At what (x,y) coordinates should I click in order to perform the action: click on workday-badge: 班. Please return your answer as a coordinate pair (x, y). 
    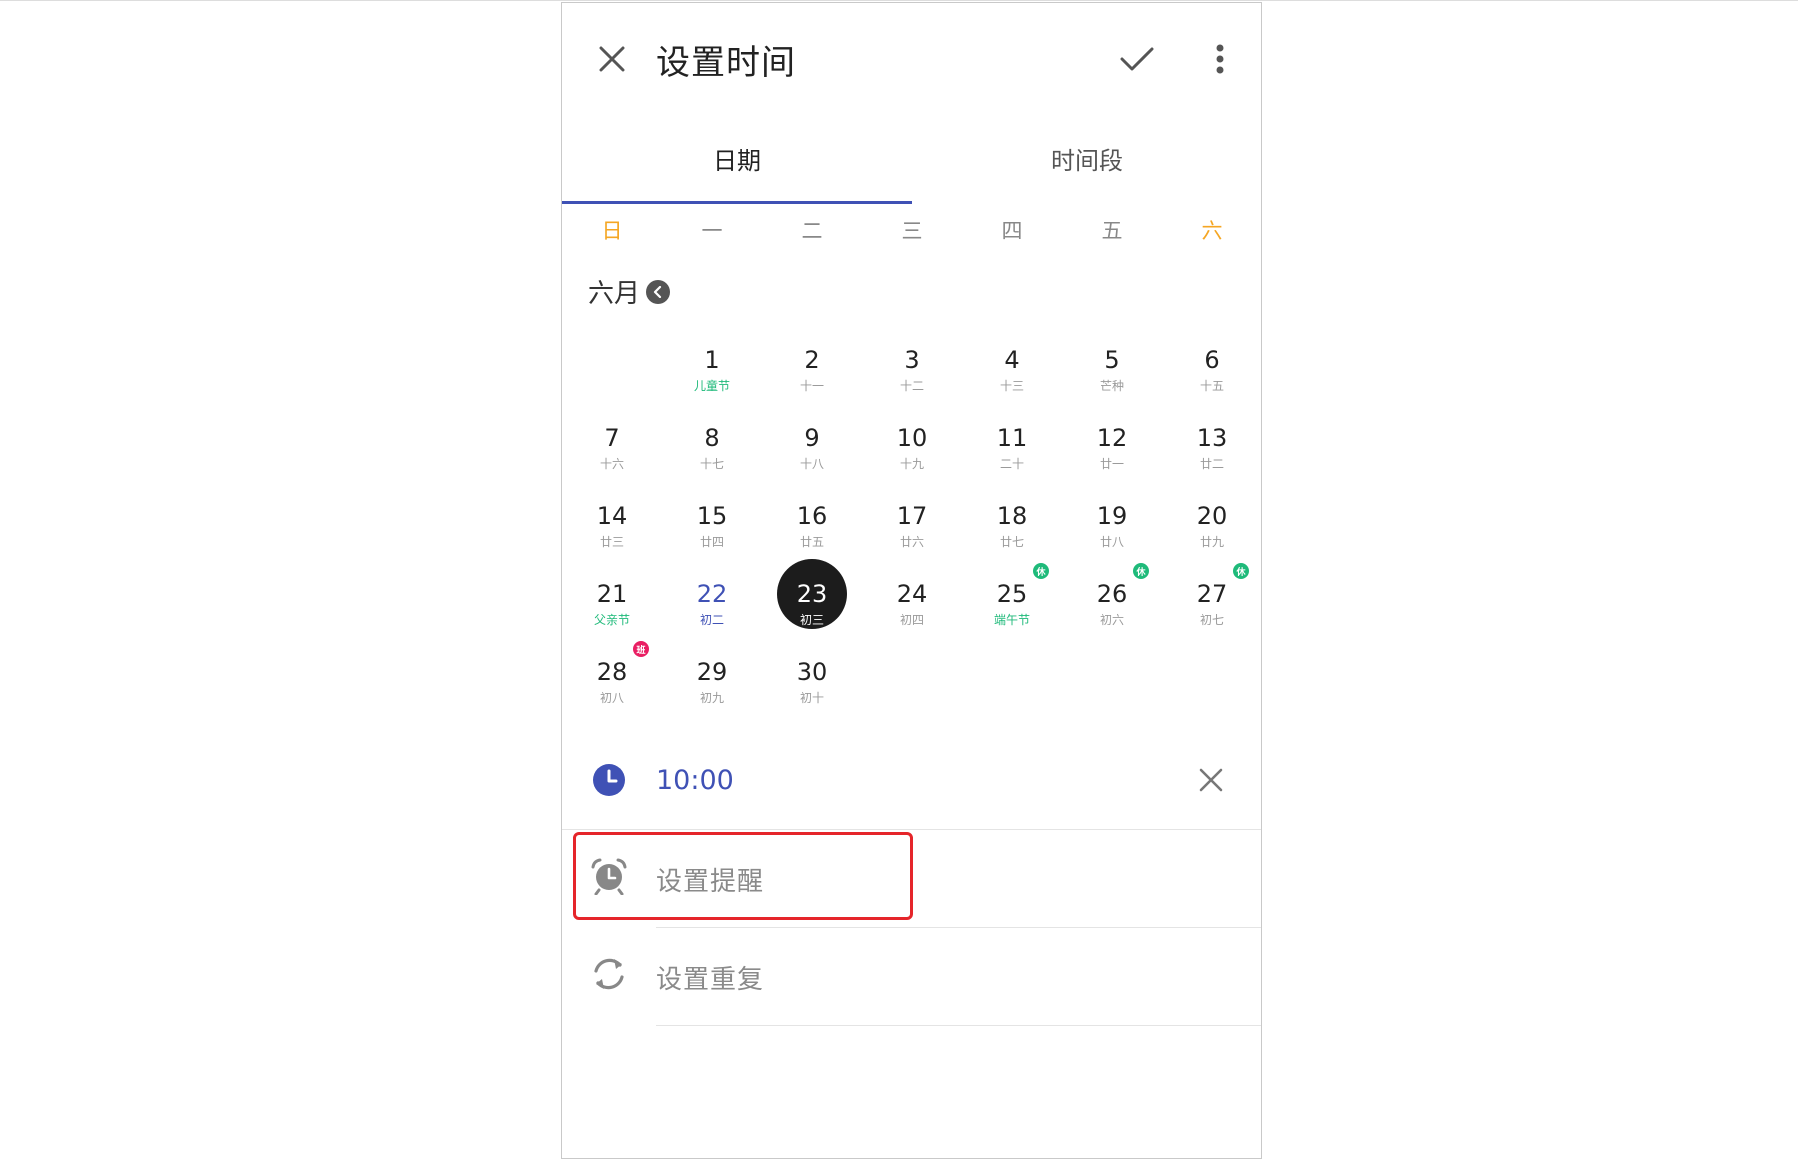
    Looking at the image, I should click on (641, 649).